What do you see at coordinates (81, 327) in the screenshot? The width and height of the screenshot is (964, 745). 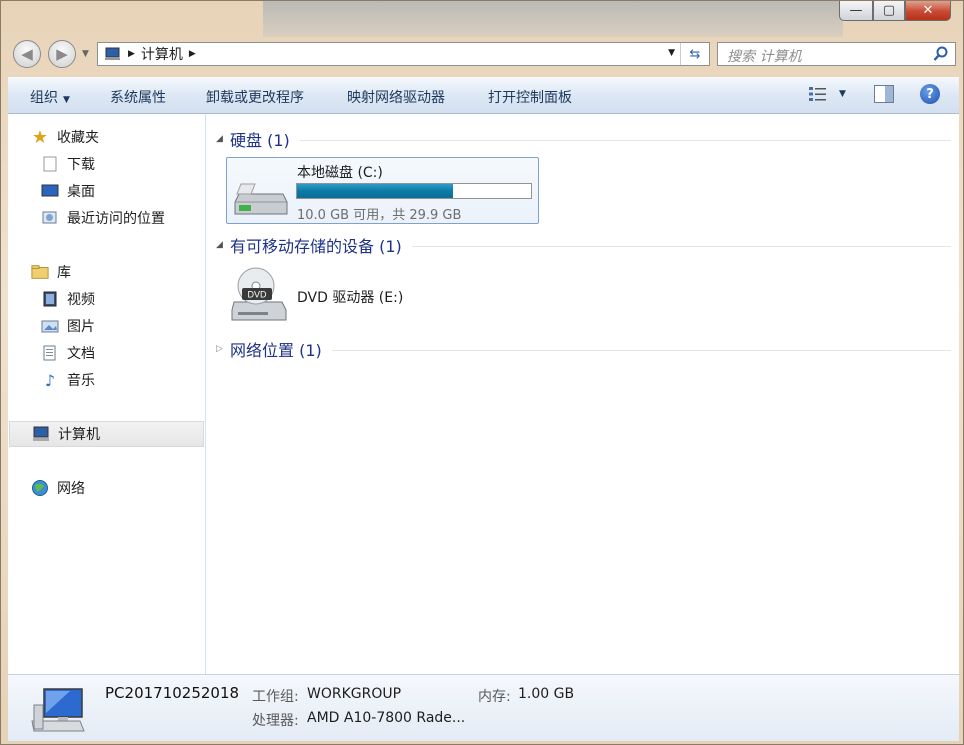 I see `sidebar-item-label: 图片` at bounding box center [81, 327].